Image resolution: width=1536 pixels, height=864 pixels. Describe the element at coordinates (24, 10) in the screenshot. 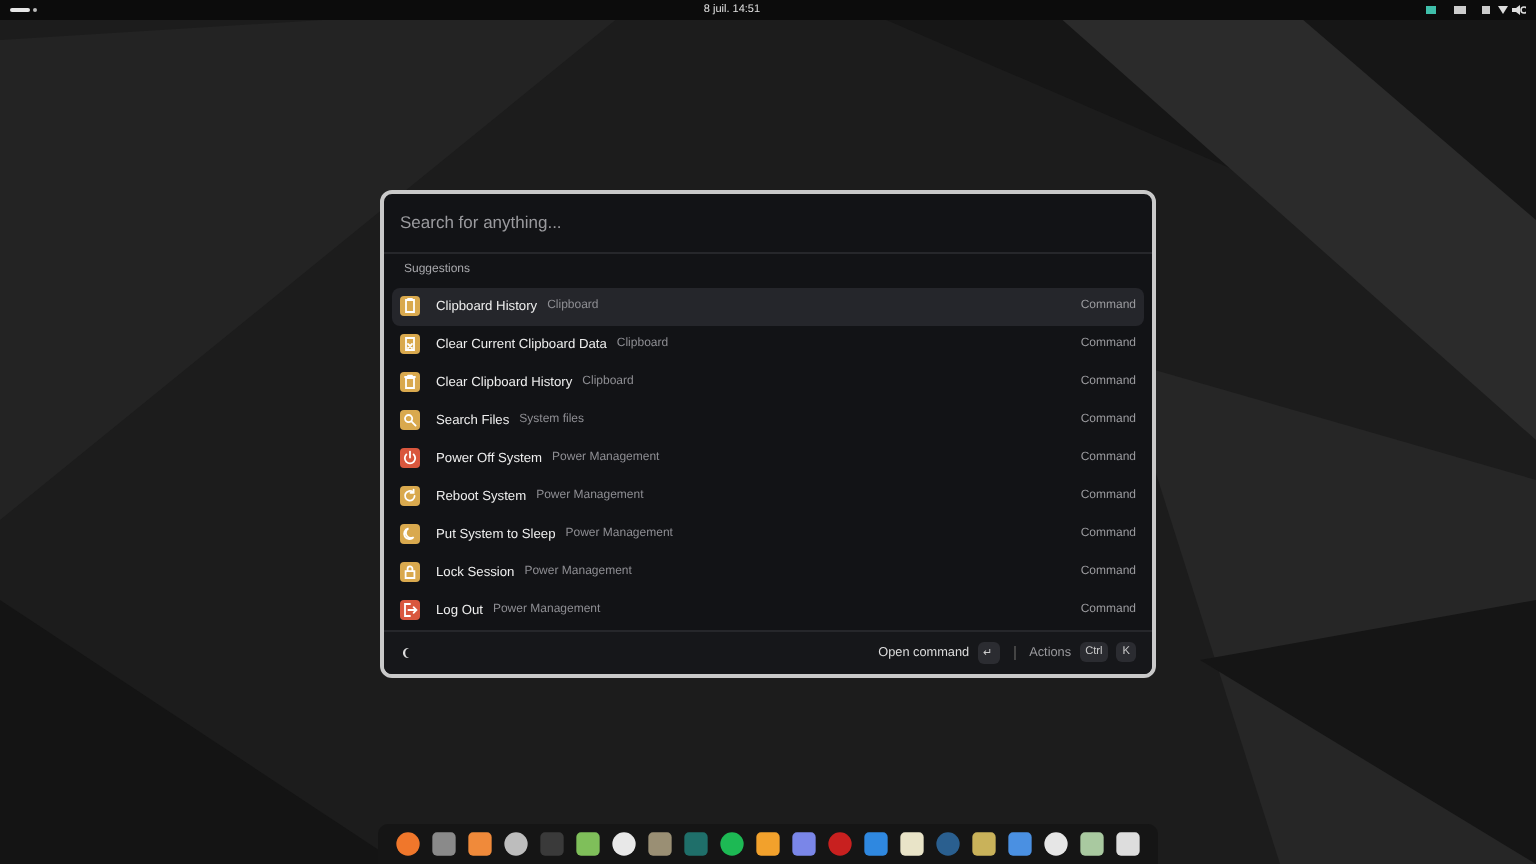

I see `activities-icon` at that location.